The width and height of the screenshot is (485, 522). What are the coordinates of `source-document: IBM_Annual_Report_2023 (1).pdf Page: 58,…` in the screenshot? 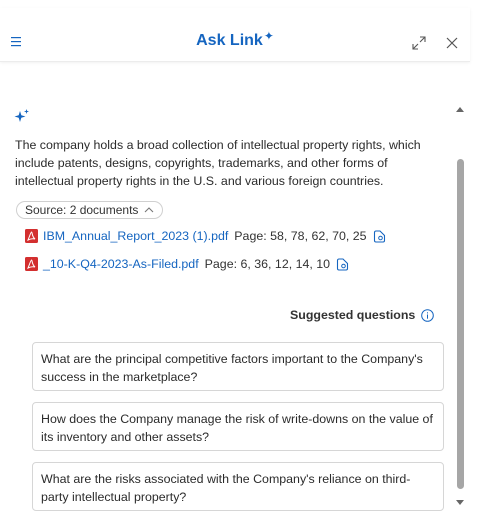 It's located at (205, 236).